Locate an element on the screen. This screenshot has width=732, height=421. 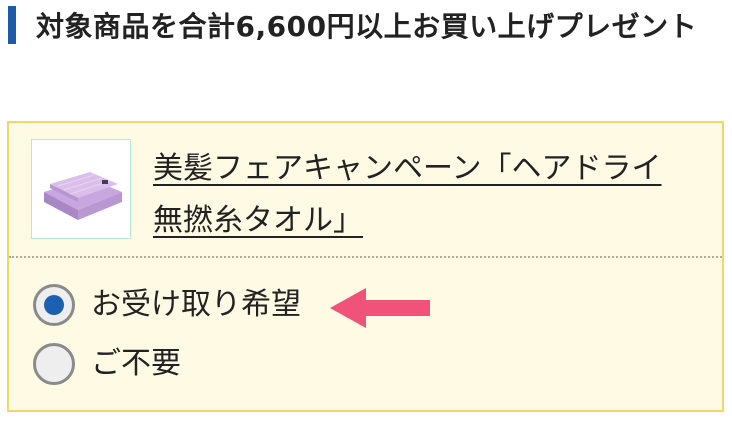
radio-not-needed is located at coordinates (54, 364).